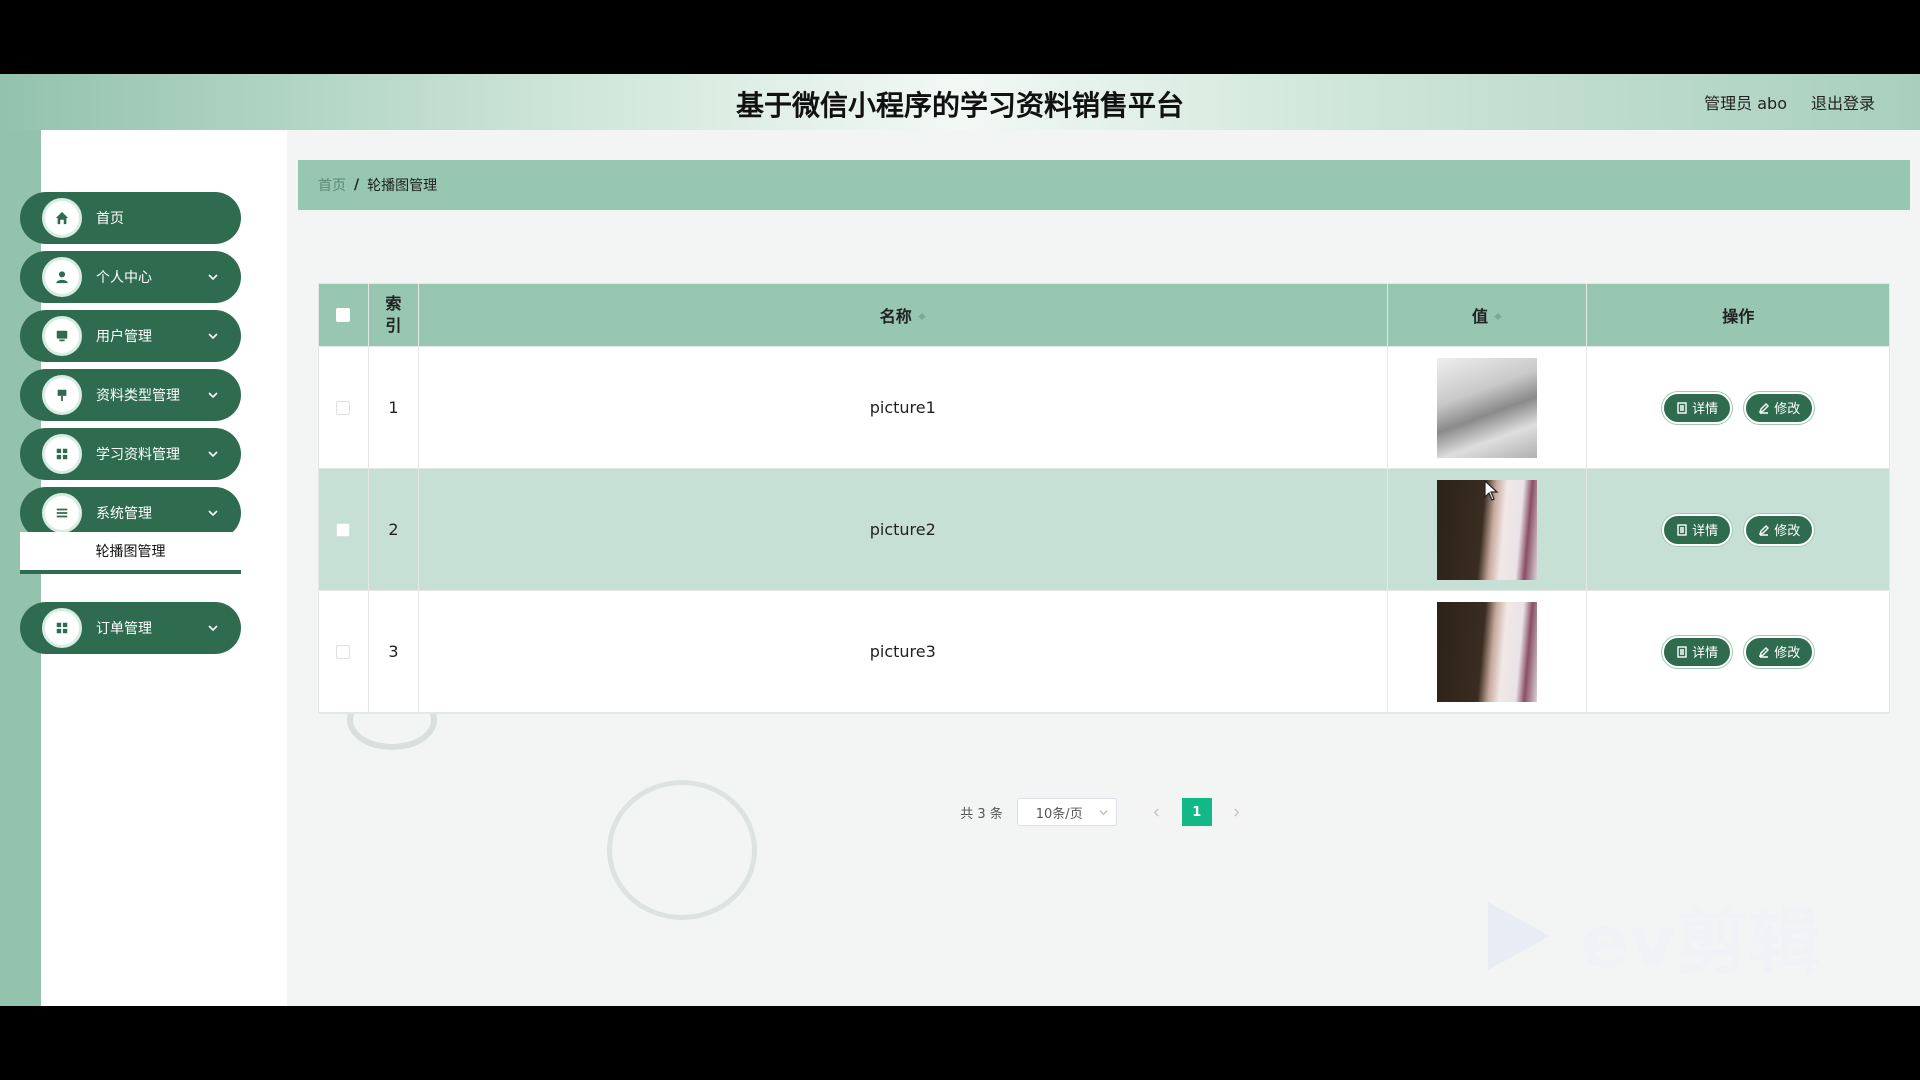  I want to click on prev-page-button, so click(1156, 812).